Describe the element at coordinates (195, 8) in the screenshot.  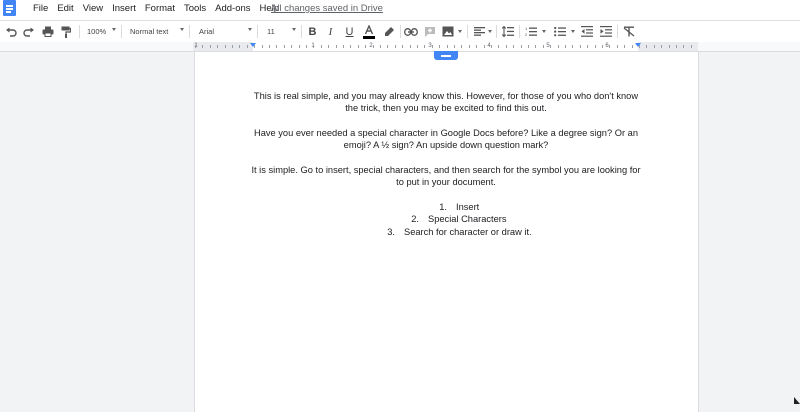
I see `menu-tools: Tools` at that location.